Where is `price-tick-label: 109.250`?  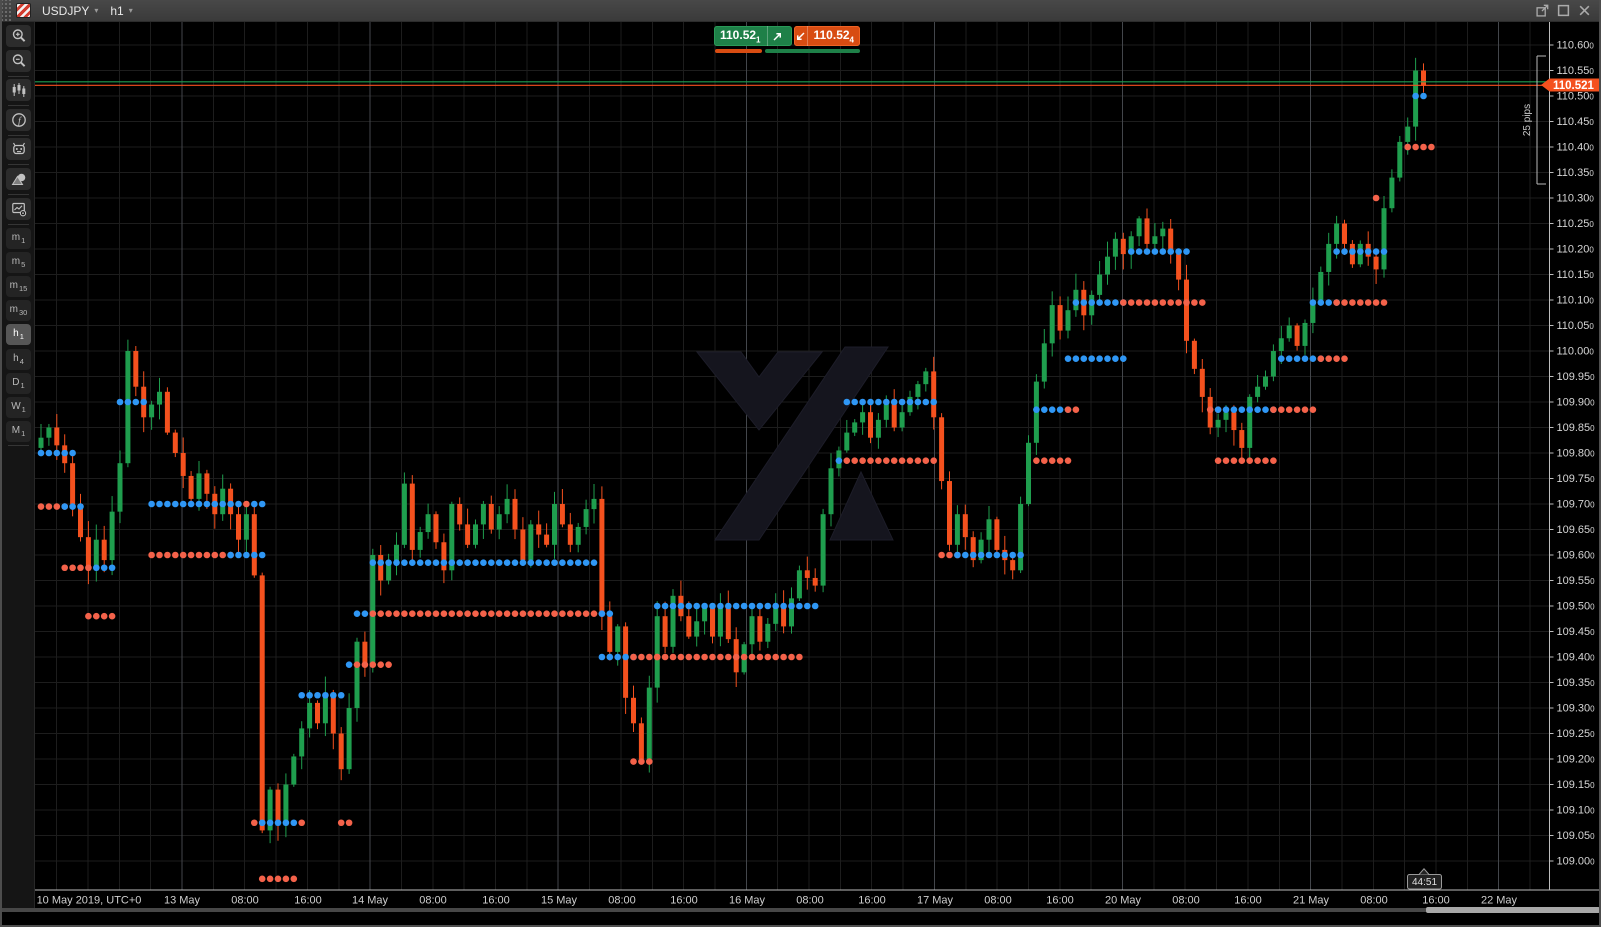 price-tick-label: 109.250 is located at coordinates (1576, 734).